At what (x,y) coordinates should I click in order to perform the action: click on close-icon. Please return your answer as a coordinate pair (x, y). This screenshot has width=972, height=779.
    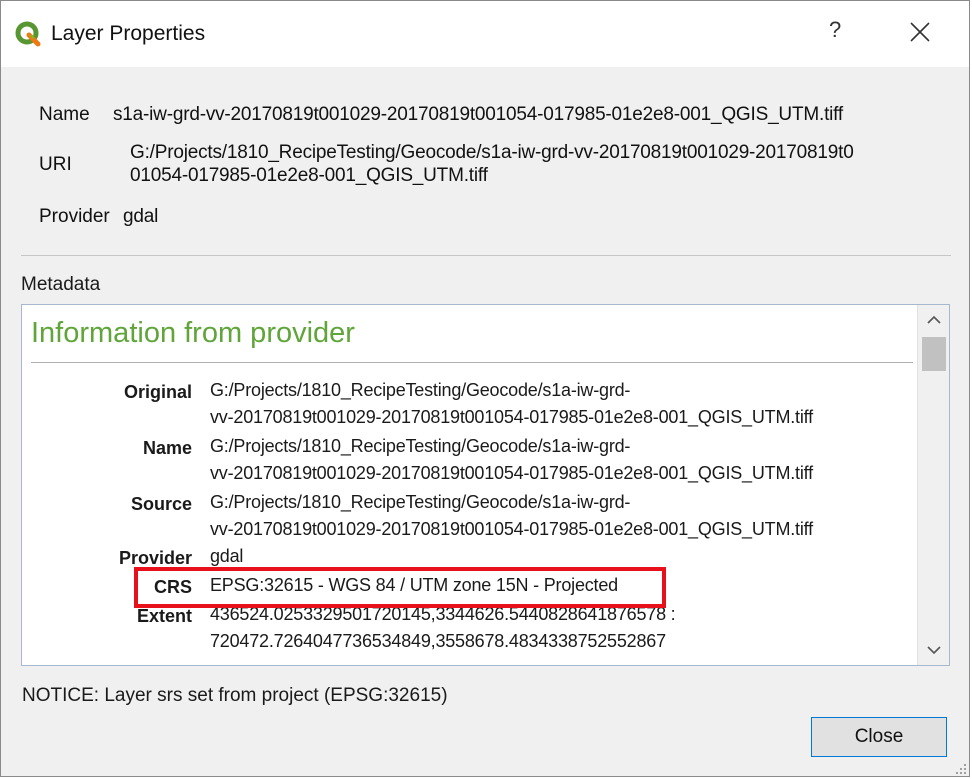
    Looking at the image, I should click on (920, 32).